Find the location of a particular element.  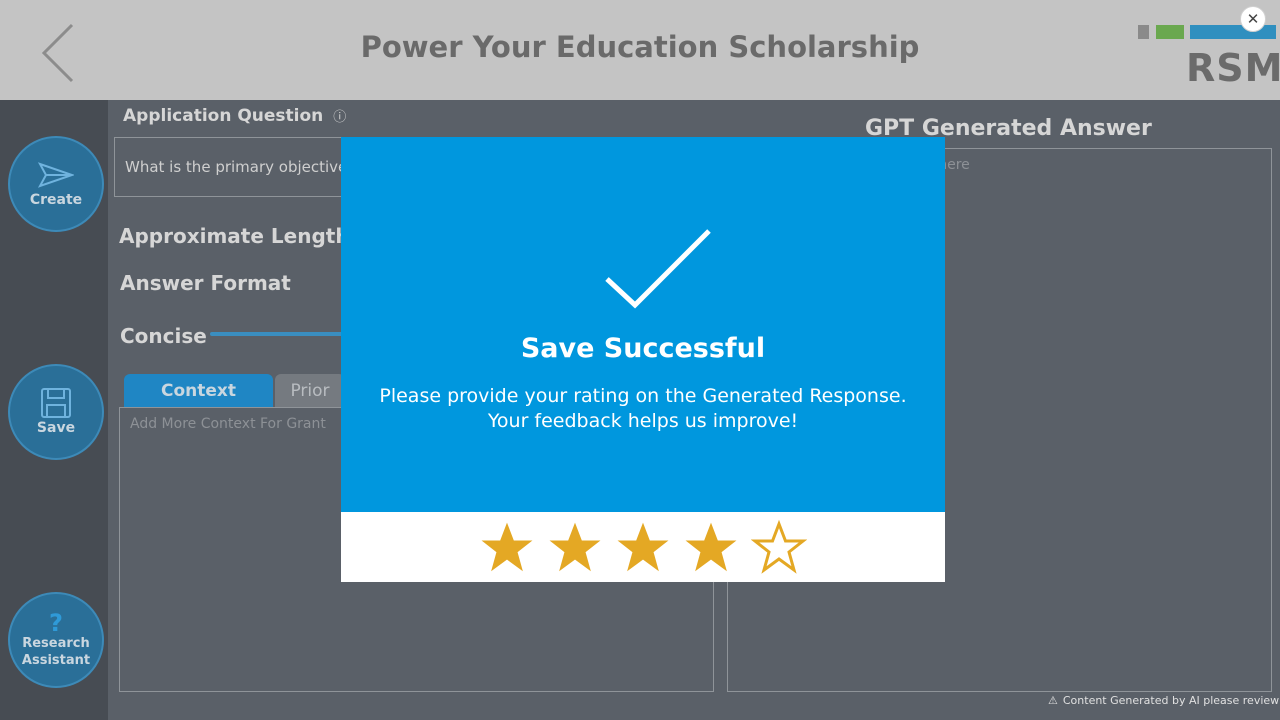

application-question-text: Application Question is located at coordinates (223, 116).